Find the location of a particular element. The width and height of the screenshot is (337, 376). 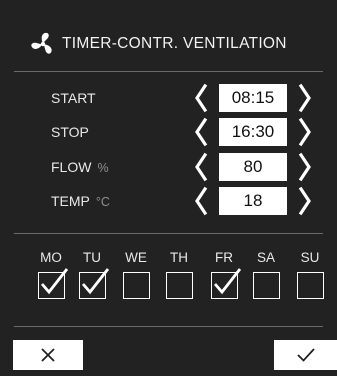

setting-row-flow: FLOW% 80 is located at coordinates (168, 167).